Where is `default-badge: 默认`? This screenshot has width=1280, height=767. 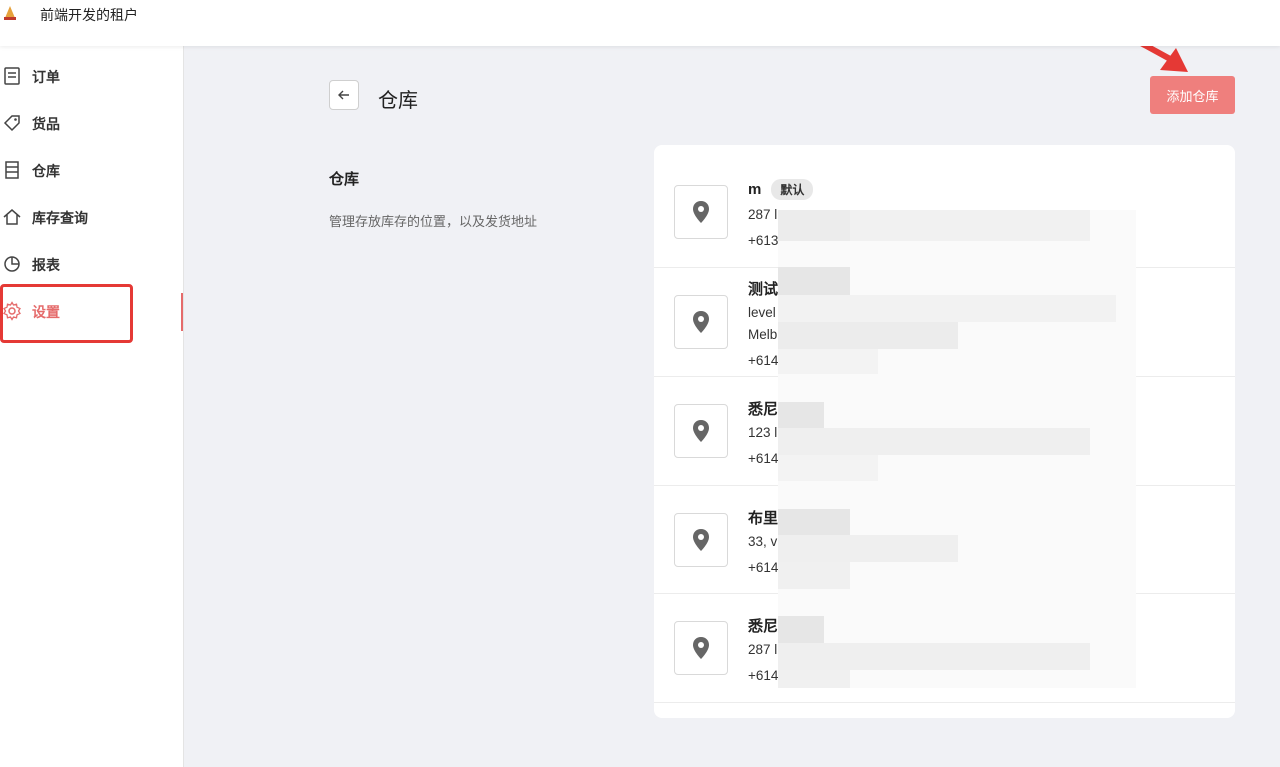 default-badge: 默认 is located at coordinates (792, 189).